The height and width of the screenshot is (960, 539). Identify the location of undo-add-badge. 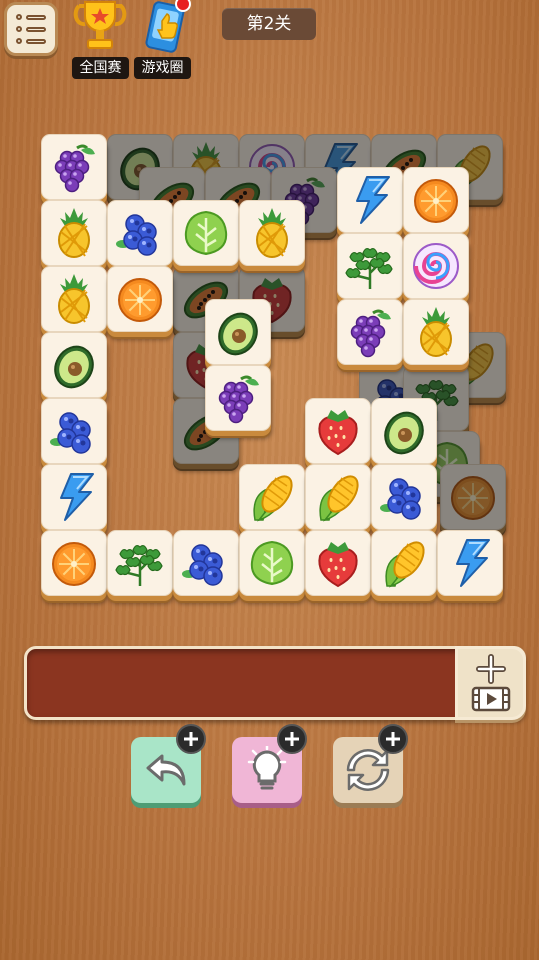
(191, 739).